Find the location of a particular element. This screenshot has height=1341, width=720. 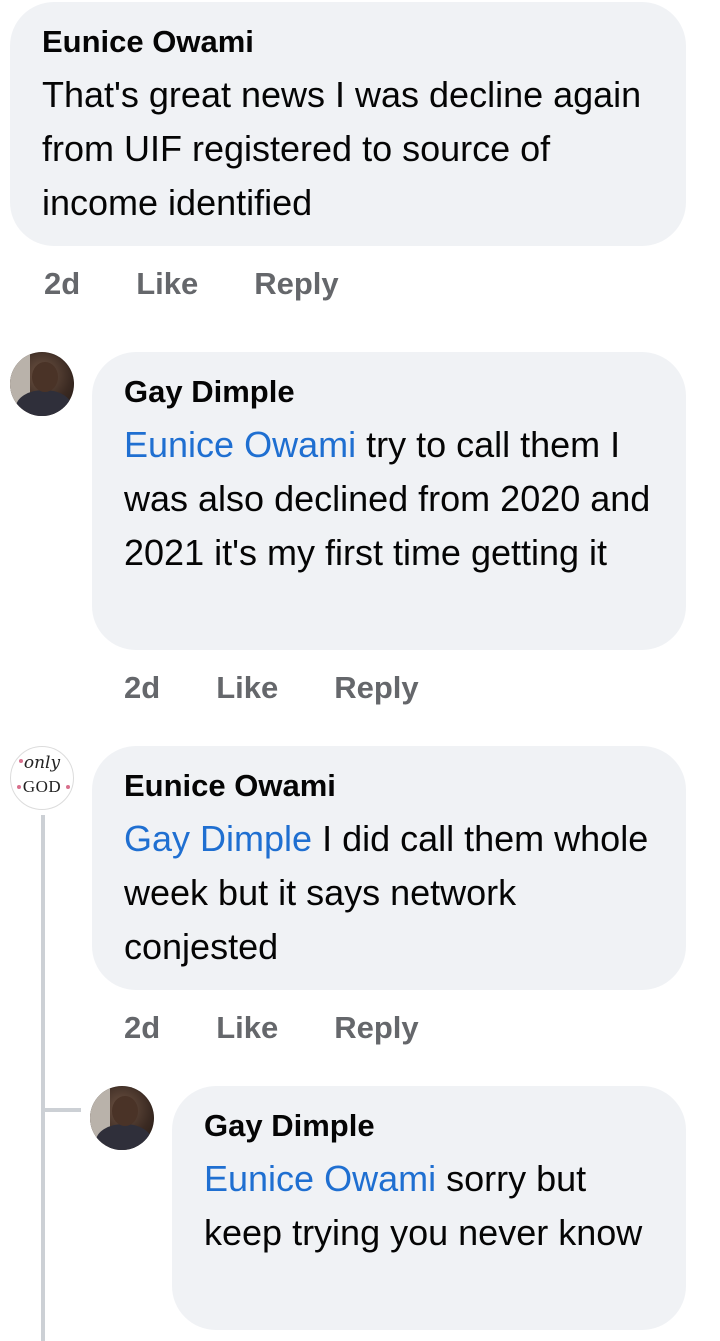

avatar: only GOD is located at coordinates (42, 778).